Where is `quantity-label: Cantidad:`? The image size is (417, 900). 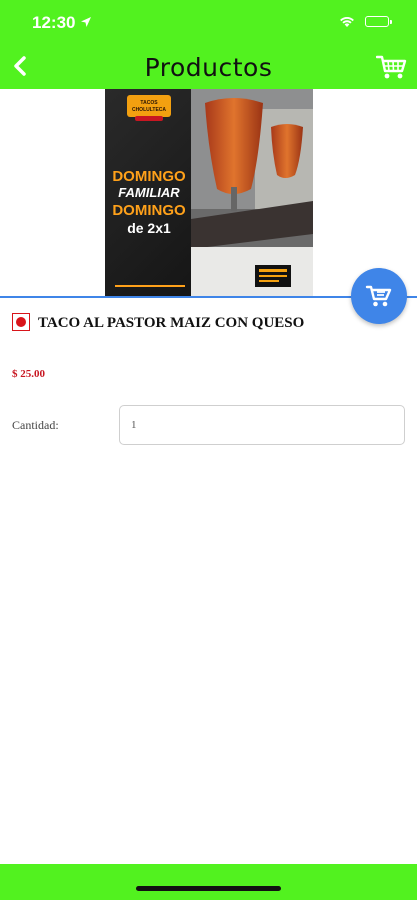
quantity-label: Cantidad: is located at coordinates (35, 425).